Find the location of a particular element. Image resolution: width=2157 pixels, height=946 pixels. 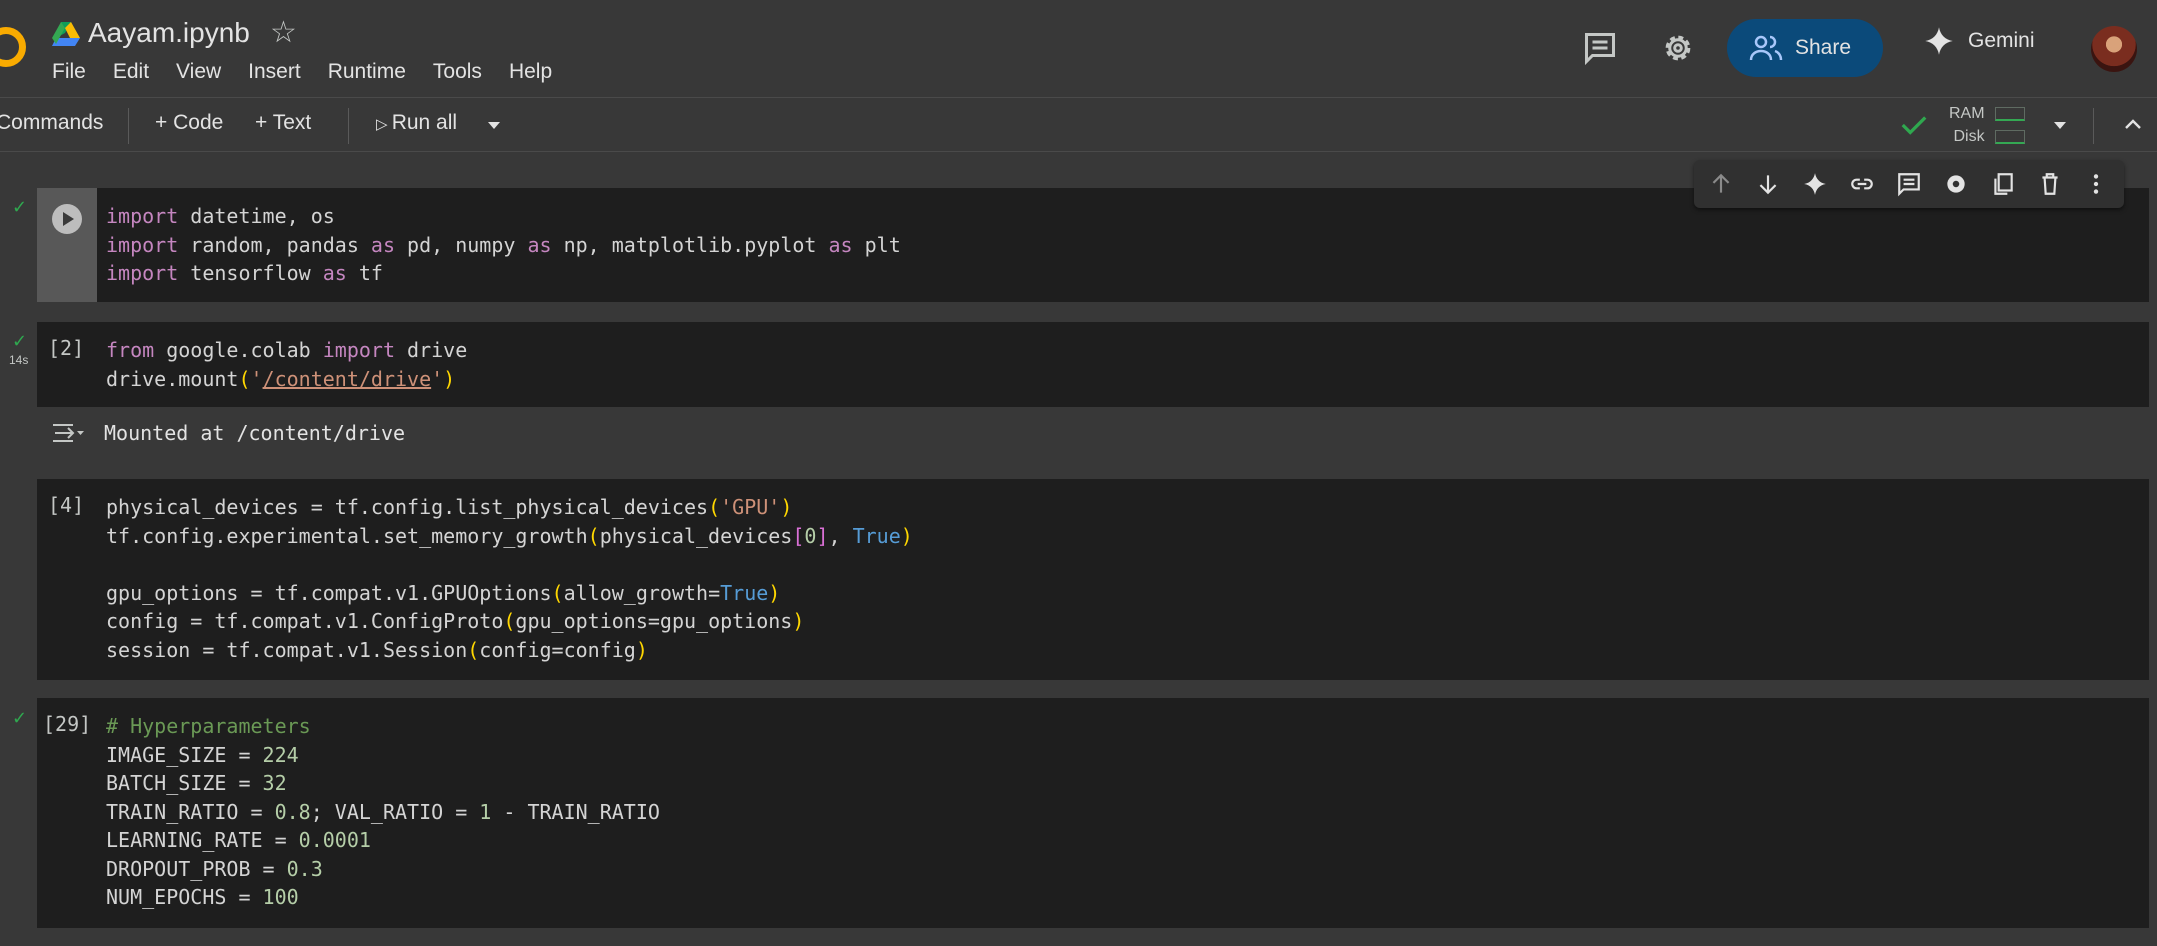

code-line: import tensorflow as tf is located at coordinates (244, 273).